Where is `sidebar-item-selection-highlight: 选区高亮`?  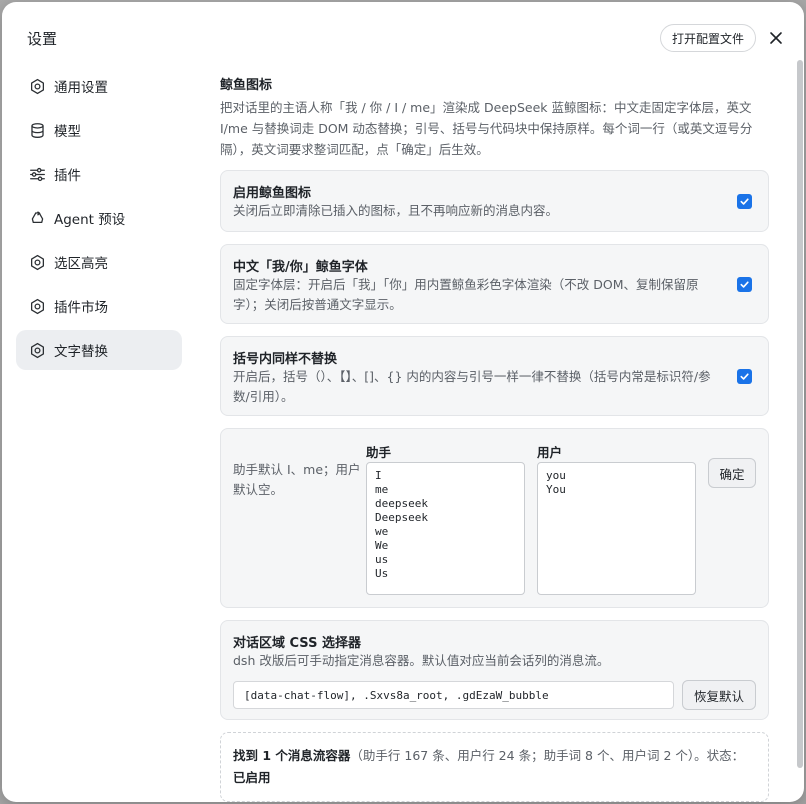 sidebar-item-selection-highlight: 选区高亮 is located at coordinates (99, 262).